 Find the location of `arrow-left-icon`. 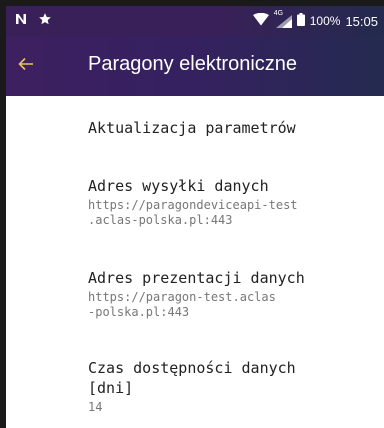

arrow-left-icon is located at coordinates (26, 66).